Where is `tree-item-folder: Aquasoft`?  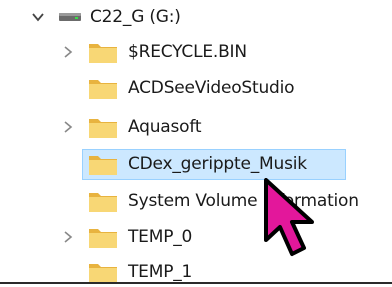
tree-item-folder: Aquasoft is located at coordinates (196, 127).